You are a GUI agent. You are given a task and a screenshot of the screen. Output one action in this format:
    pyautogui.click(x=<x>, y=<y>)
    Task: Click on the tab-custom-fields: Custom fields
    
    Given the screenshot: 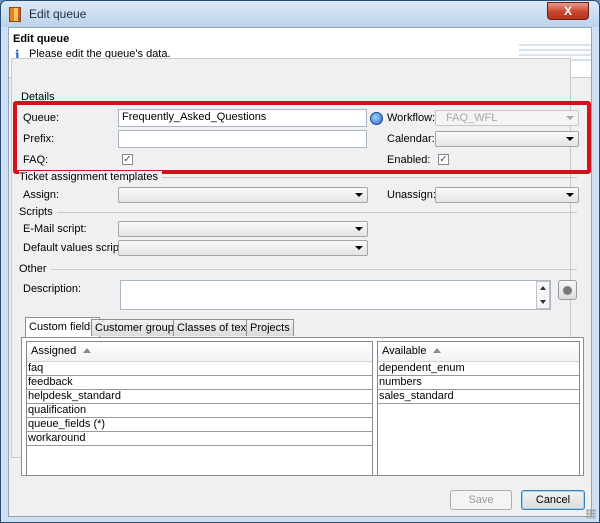 What is the action you would take?
    pyautogui.click(x=62, y=327)
    